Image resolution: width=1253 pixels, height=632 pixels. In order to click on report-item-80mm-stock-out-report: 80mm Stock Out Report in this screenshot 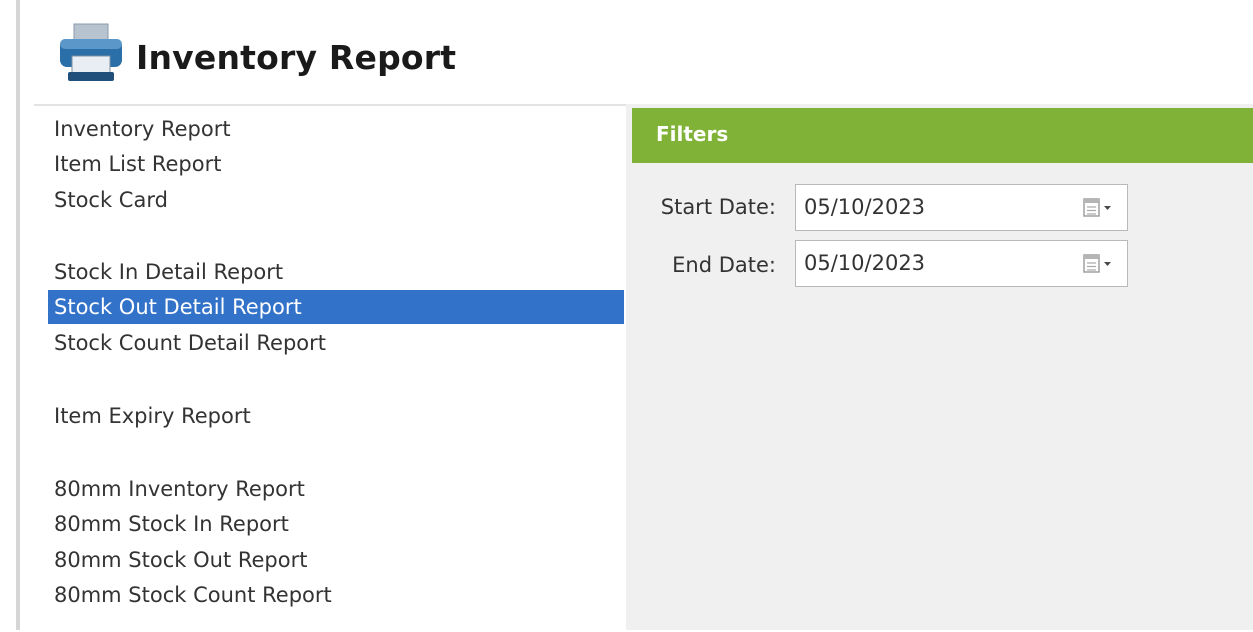, I will do `click(336, 560)`.